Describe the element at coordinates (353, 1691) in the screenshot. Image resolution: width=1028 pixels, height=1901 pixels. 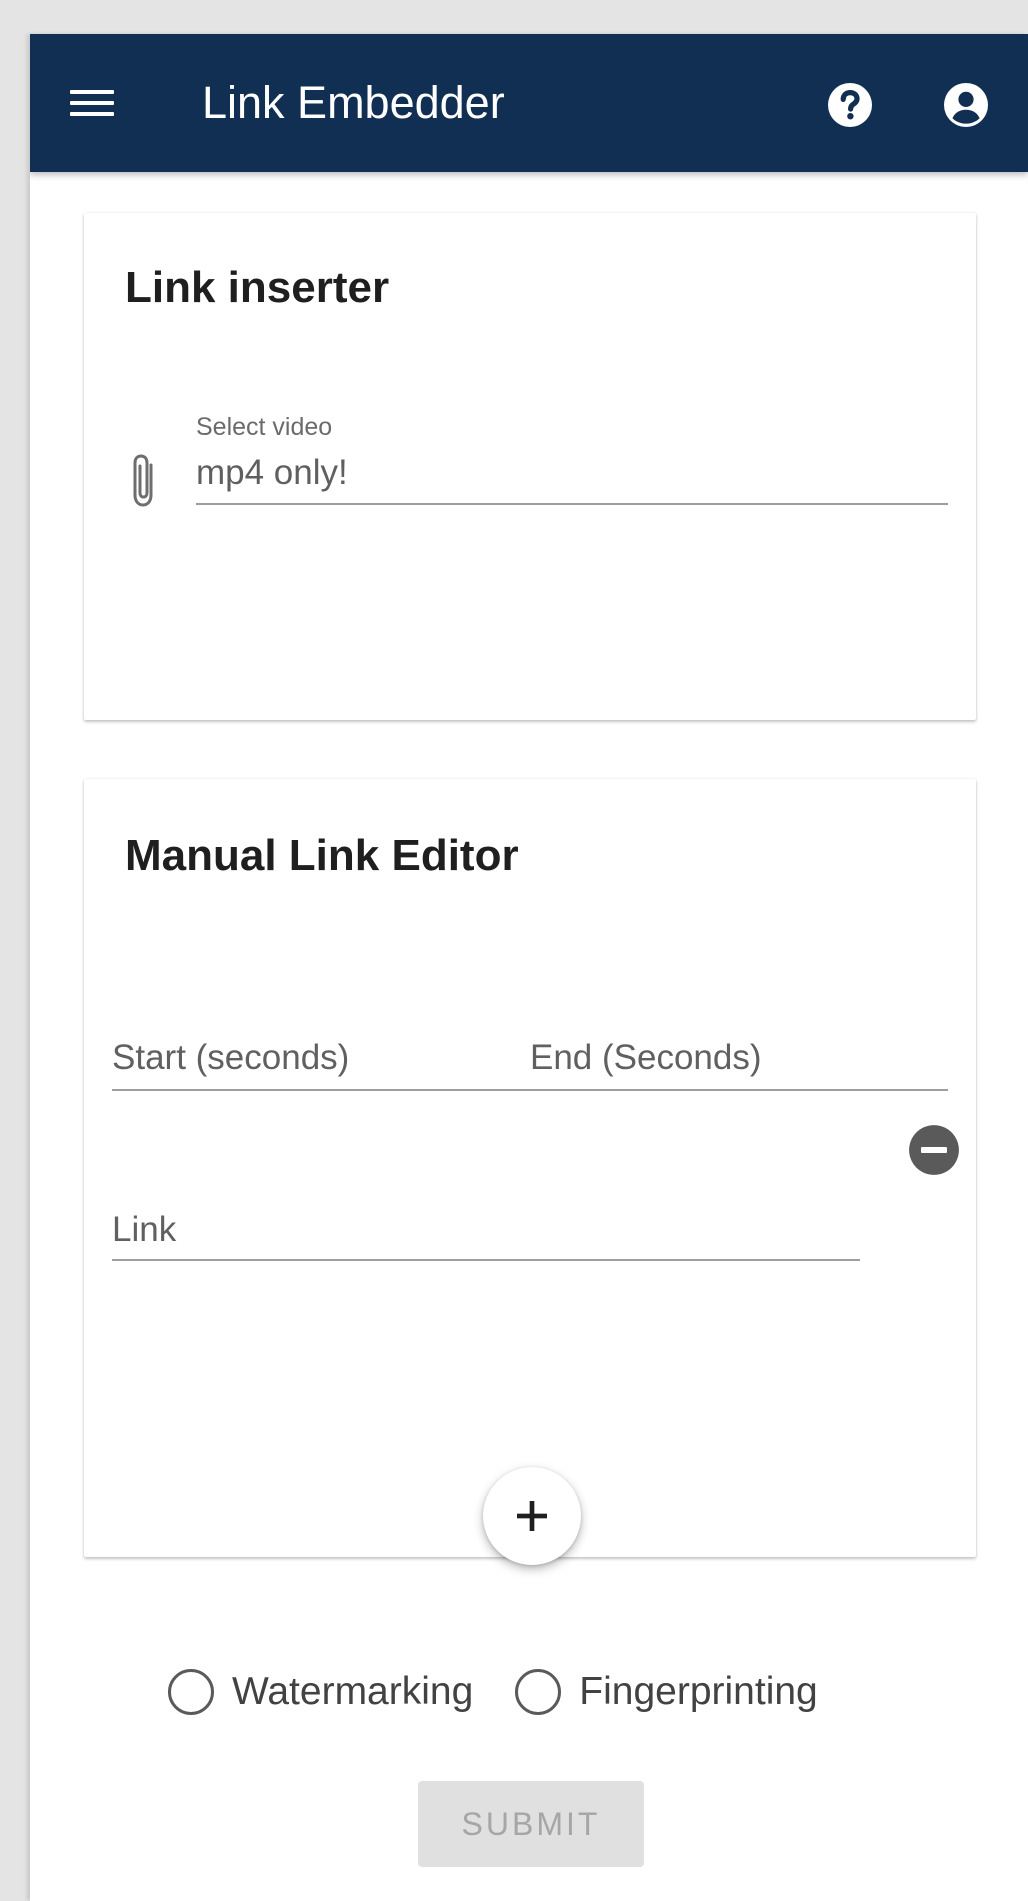
I see `watermarking-label: Watermarking` at that location.